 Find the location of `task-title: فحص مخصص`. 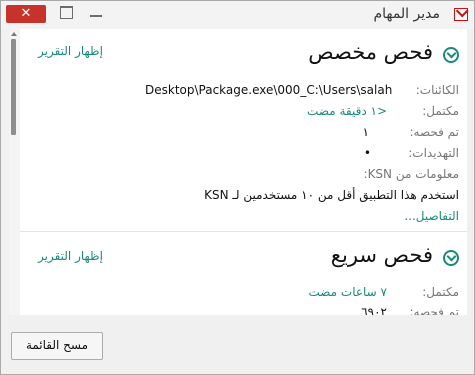

task-title: فحص مخصص is located at coordinates (370, 52).